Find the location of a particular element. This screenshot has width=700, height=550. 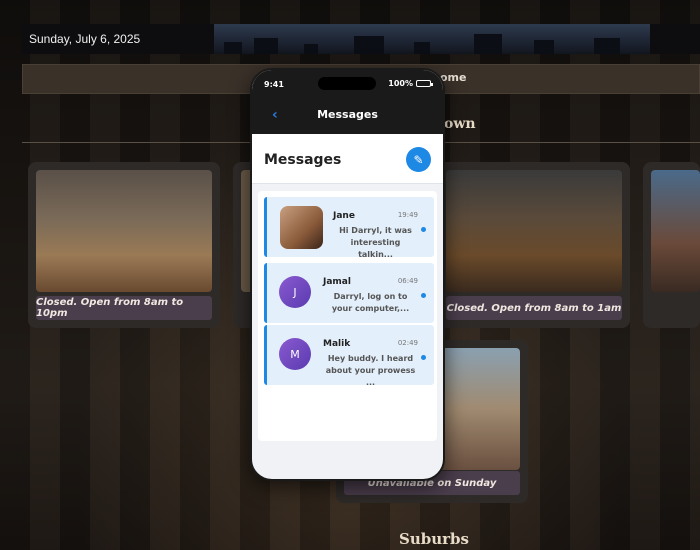

battery-label: 100% is located at coordinates (400, 83).